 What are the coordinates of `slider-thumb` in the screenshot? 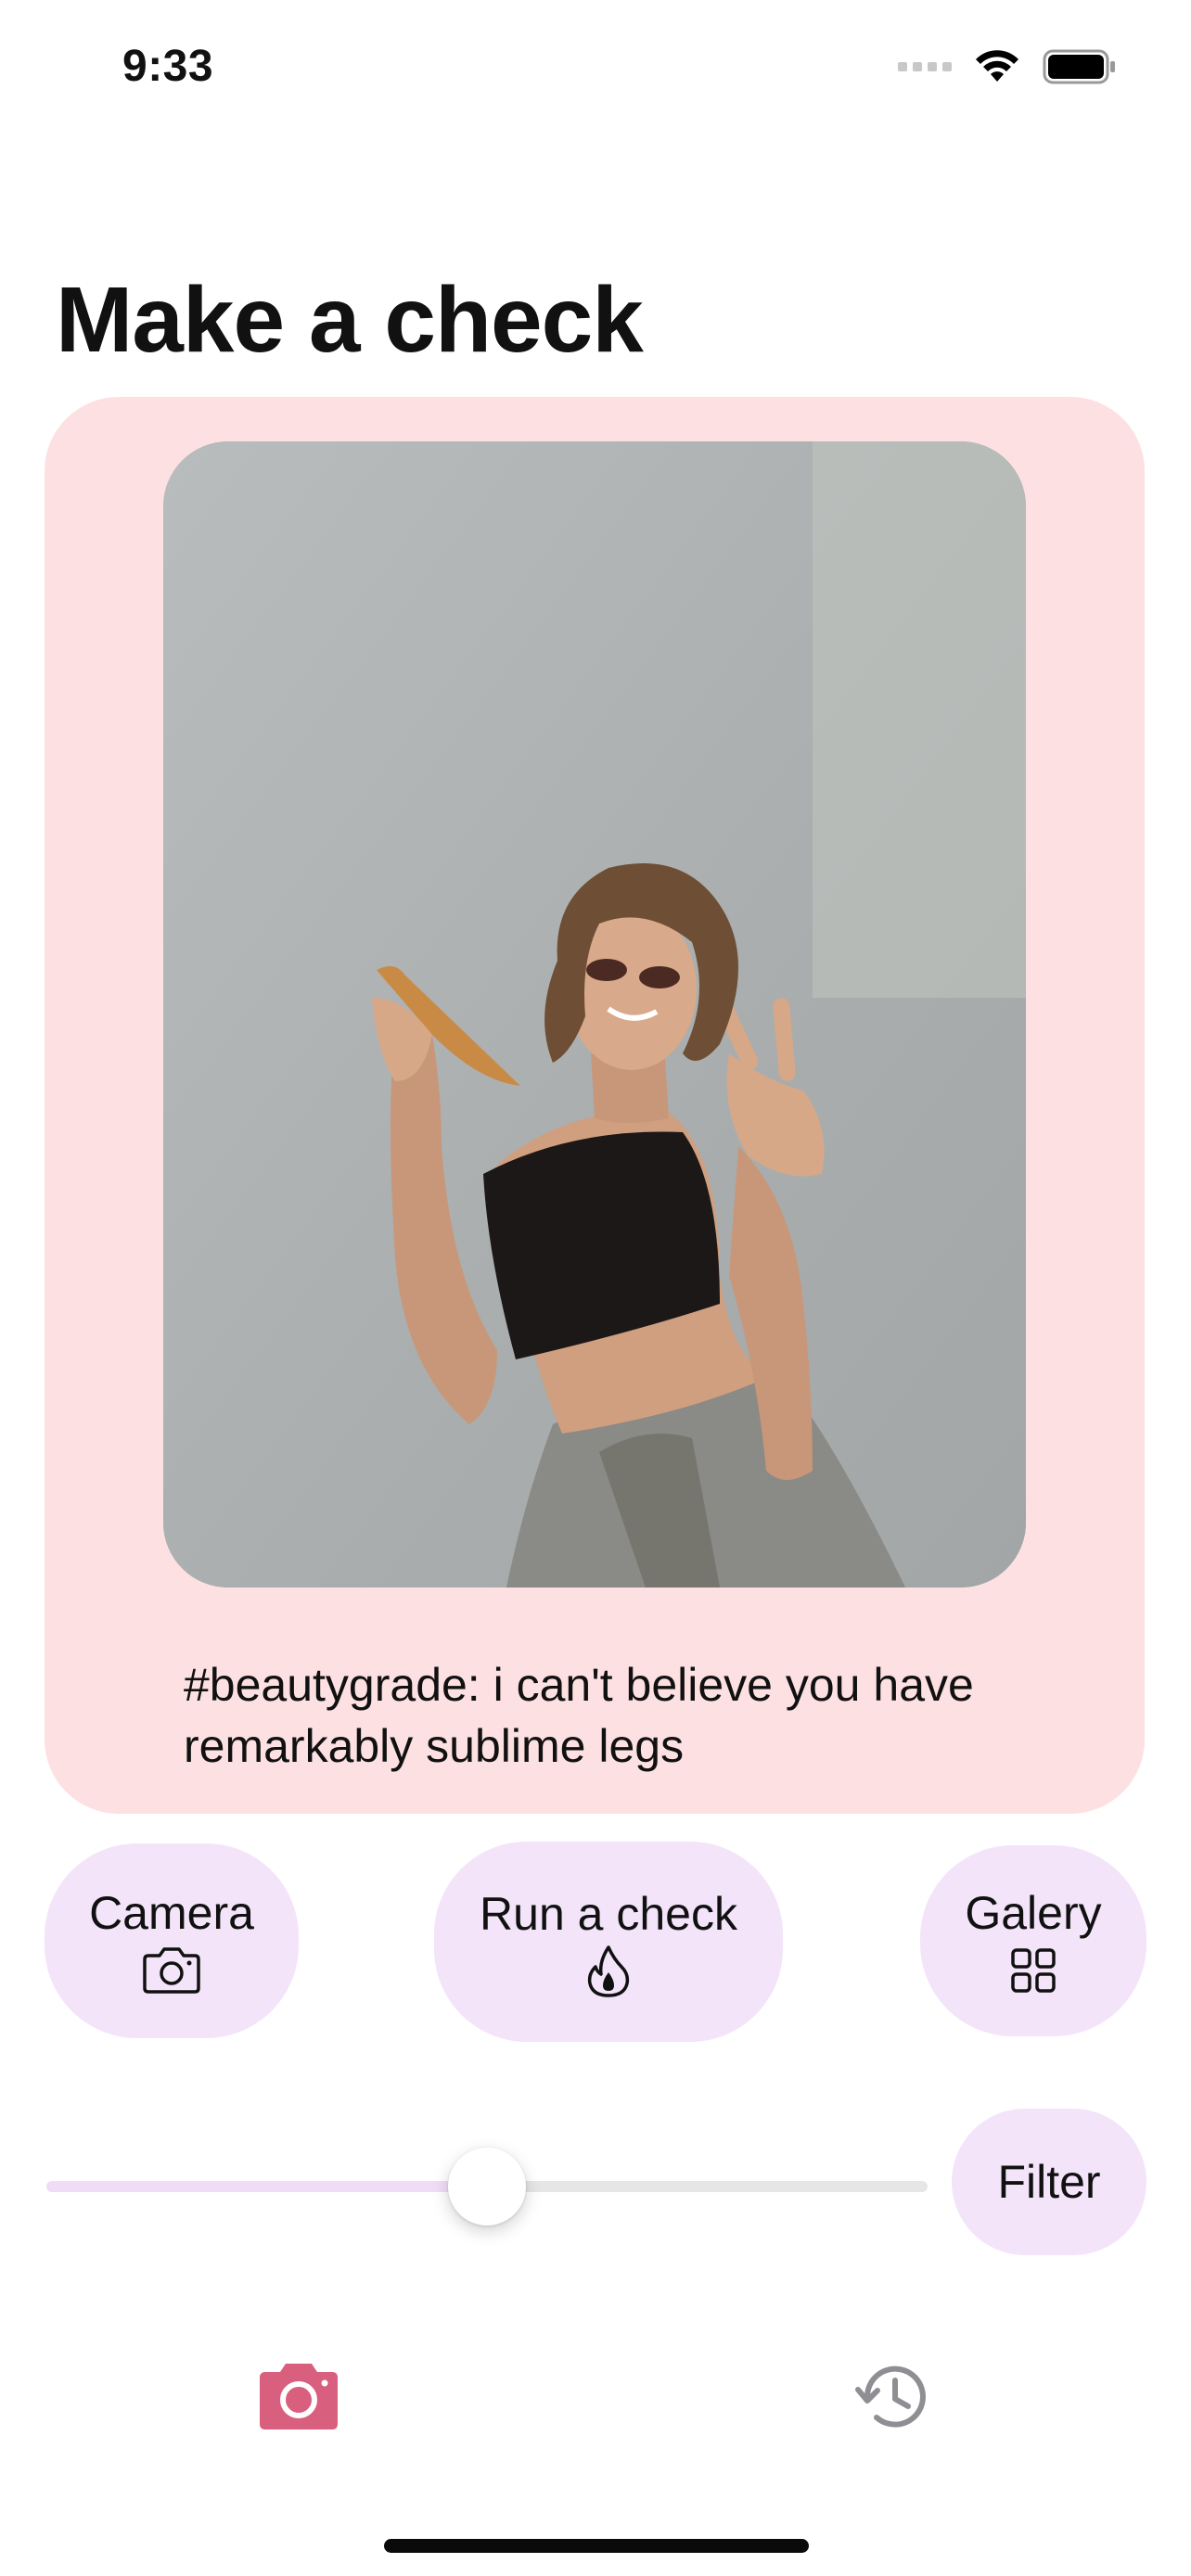 It's located at (487, 2186).